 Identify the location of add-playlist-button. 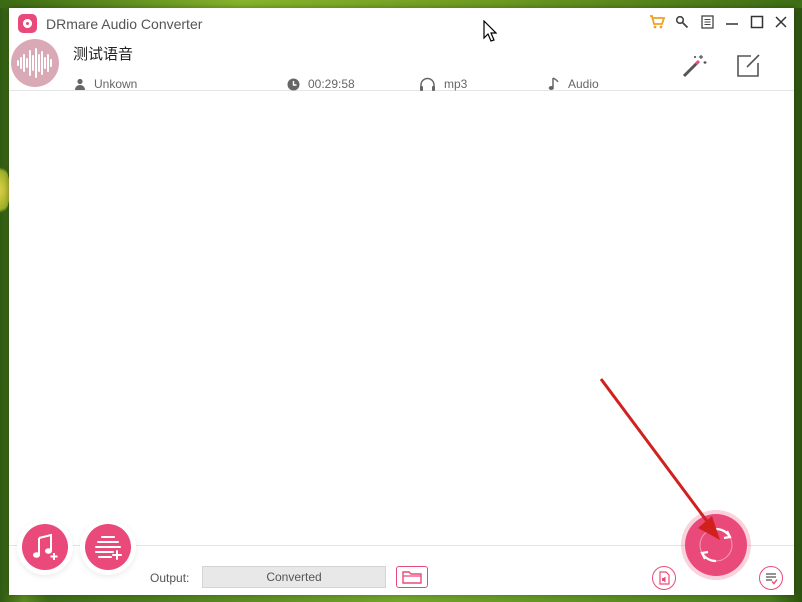
(108, 547).